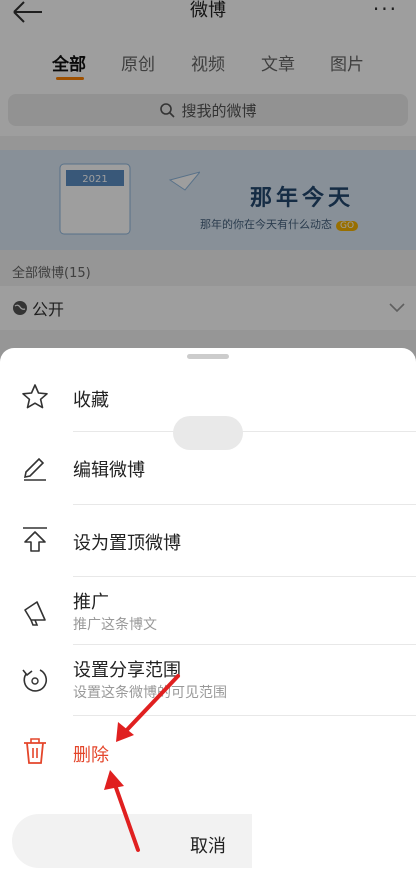 The height and width of the screenshot is (872, 416). I want to click on pin-top-option: 设为置顶微博, so click(208, 540).